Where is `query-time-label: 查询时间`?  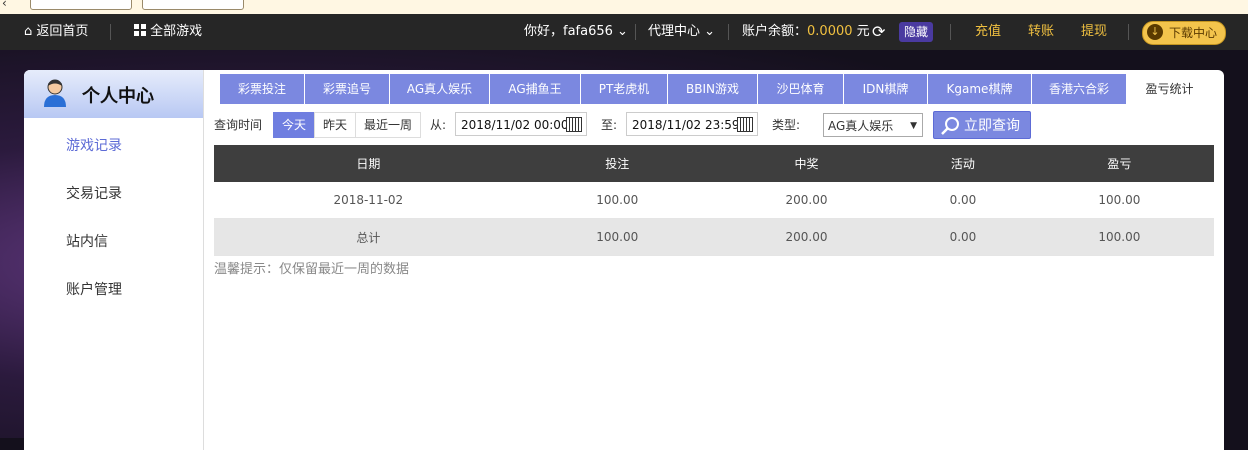
query-time-label: 查询时间 is located at coordinates (238, 125).